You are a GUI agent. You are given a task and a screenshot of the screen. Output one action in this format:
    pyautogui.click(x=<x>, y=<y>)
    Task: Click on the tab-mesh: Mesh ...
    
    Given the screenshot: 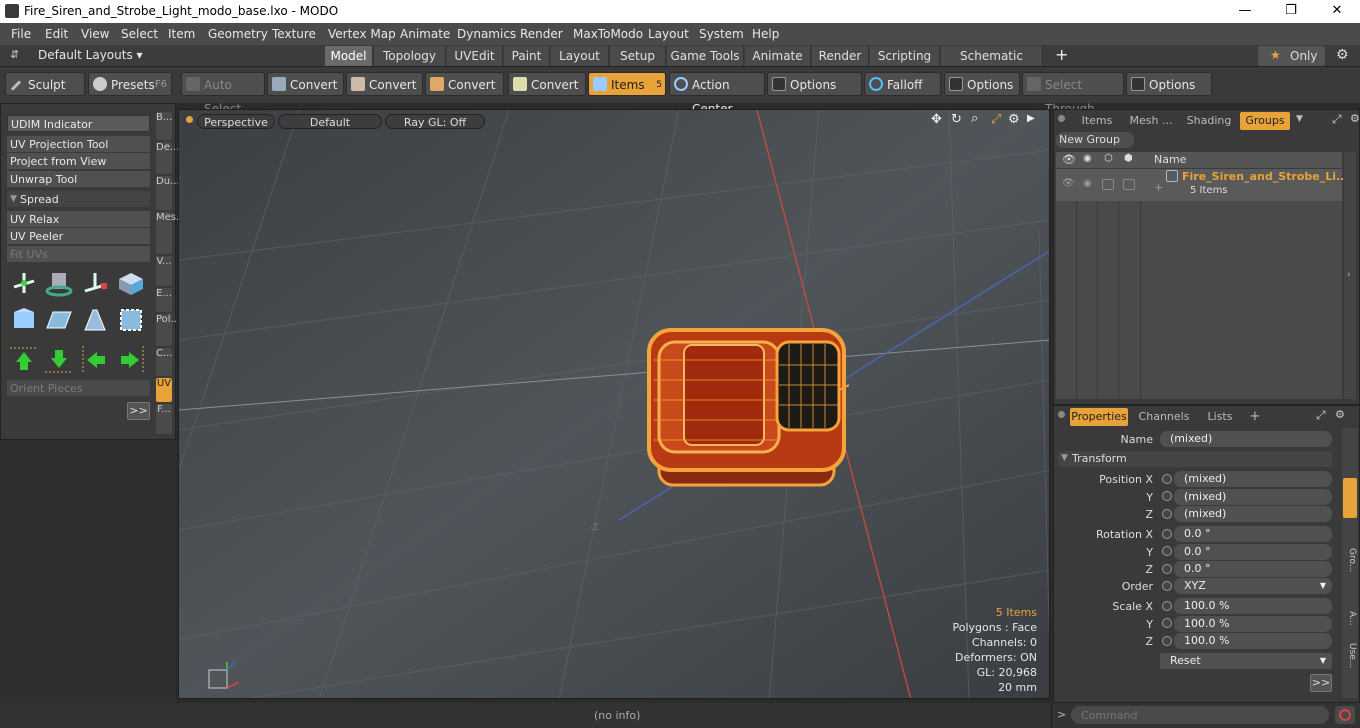 What is the action you would take?
    pyautogui.click(x=1151, y=121)
    